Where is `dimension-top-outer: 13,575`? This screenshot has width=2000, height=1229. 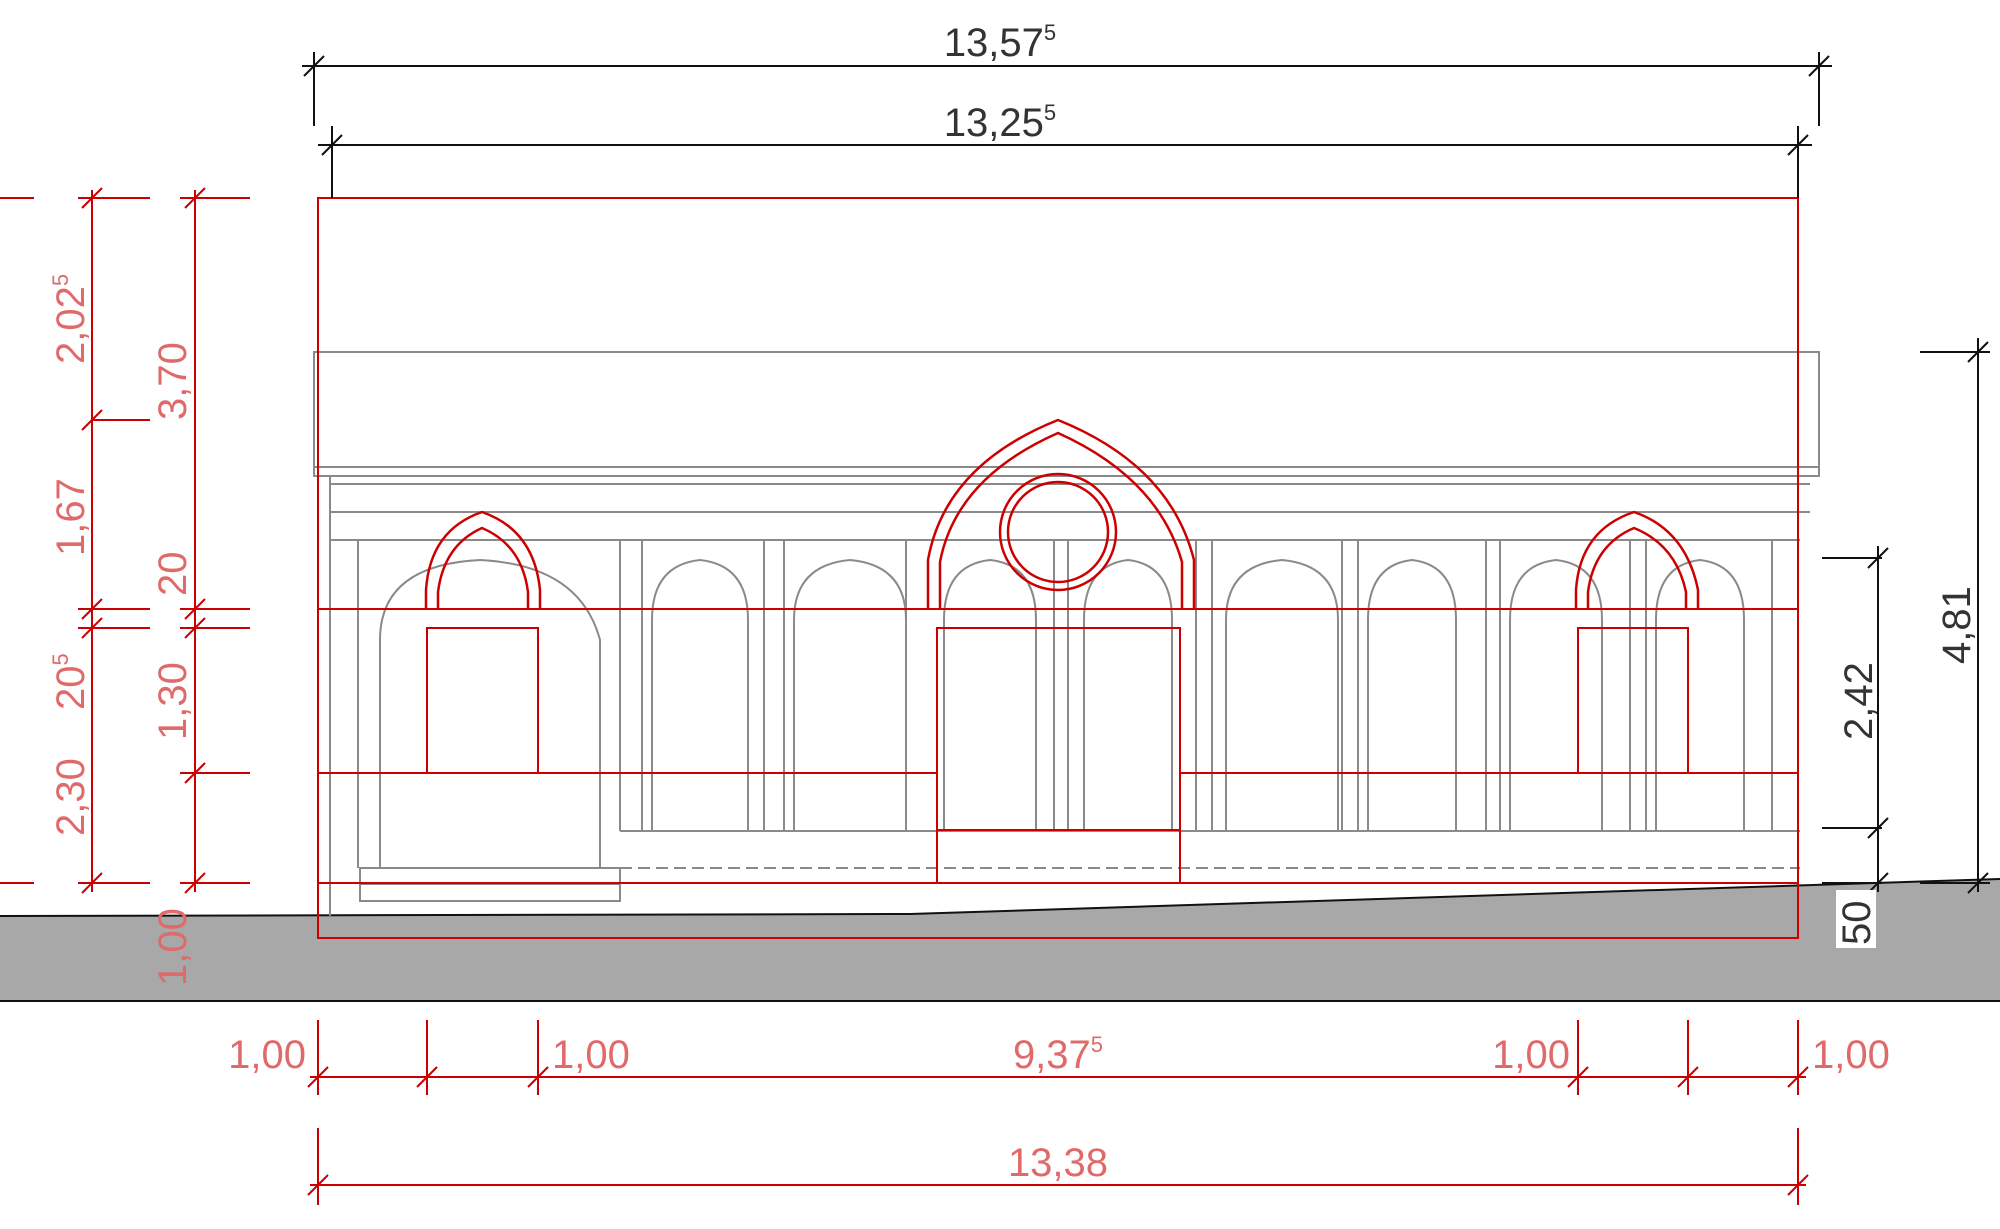
dimension-top-outer: 13,575 is located at coordinates (1000, 42).